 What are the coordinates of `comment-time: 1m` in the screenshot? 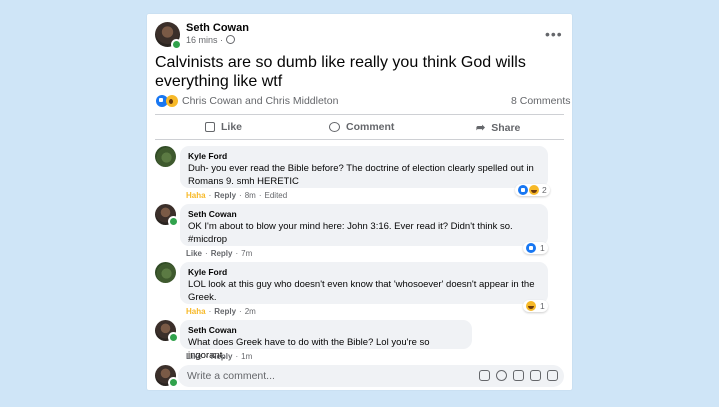 It's located at (246, 356).